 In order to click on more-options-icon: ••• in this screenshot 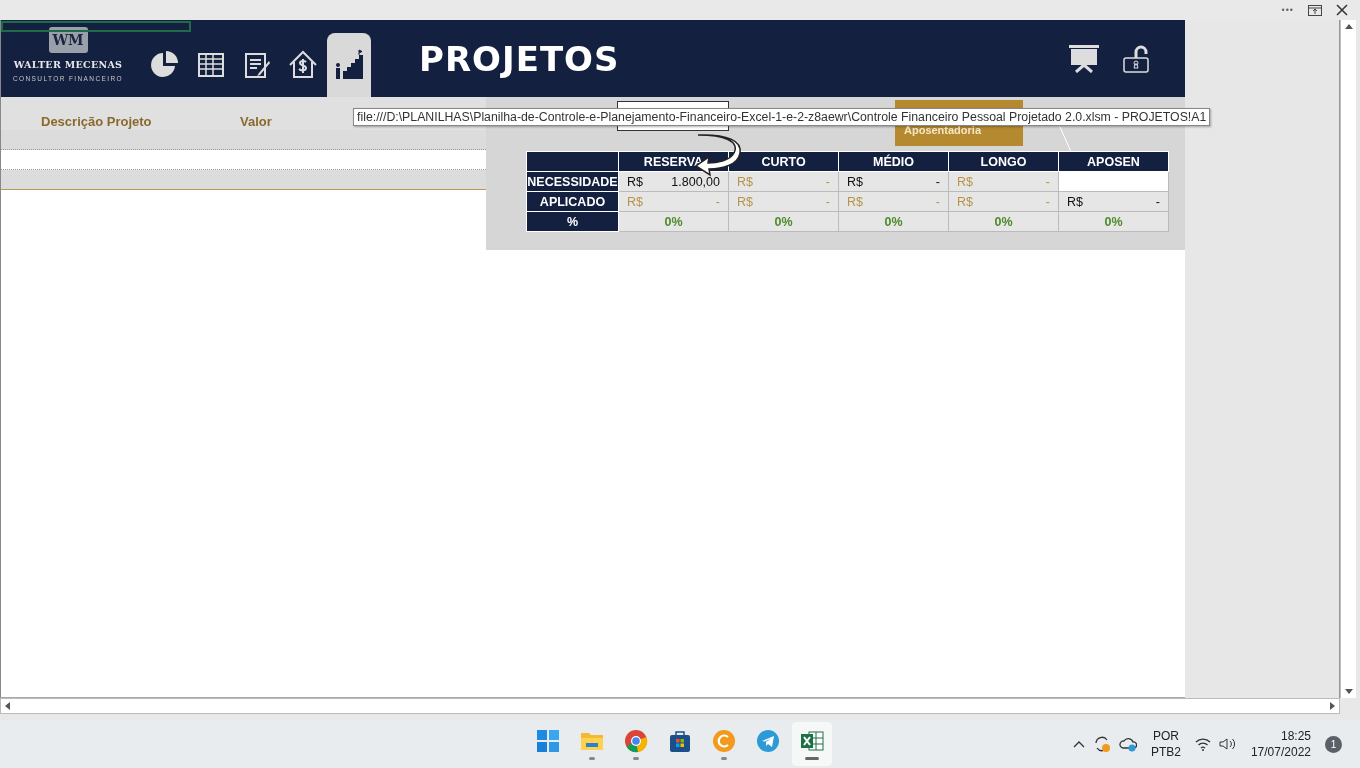, I will do `click(1287, 10)`.